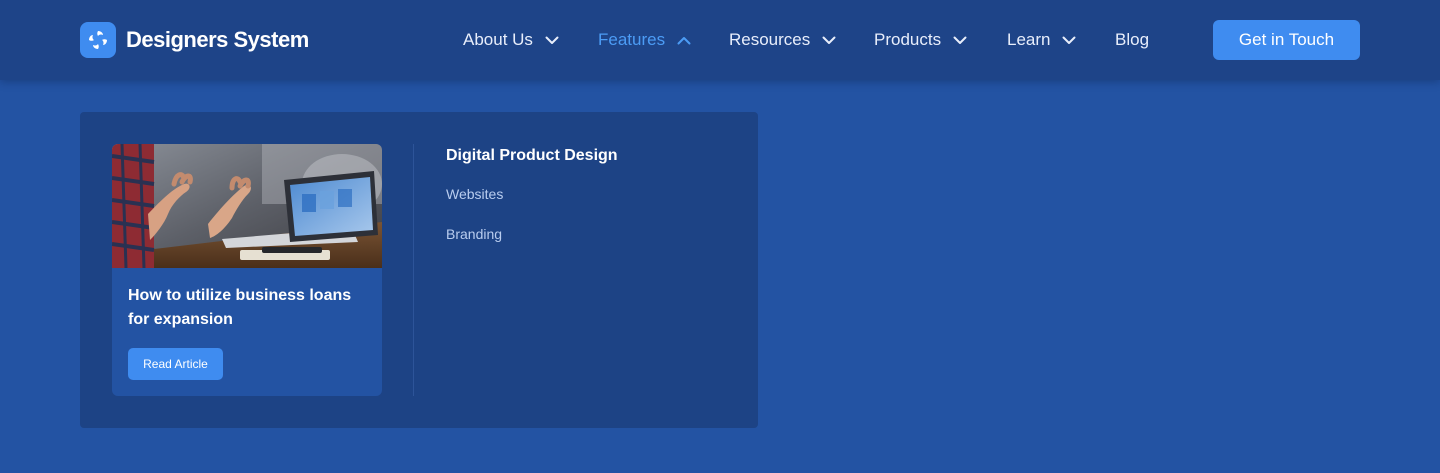 This screenshot has width=1440, height=473. I want to click on brand-logo: Designers System, so click(194, 40).